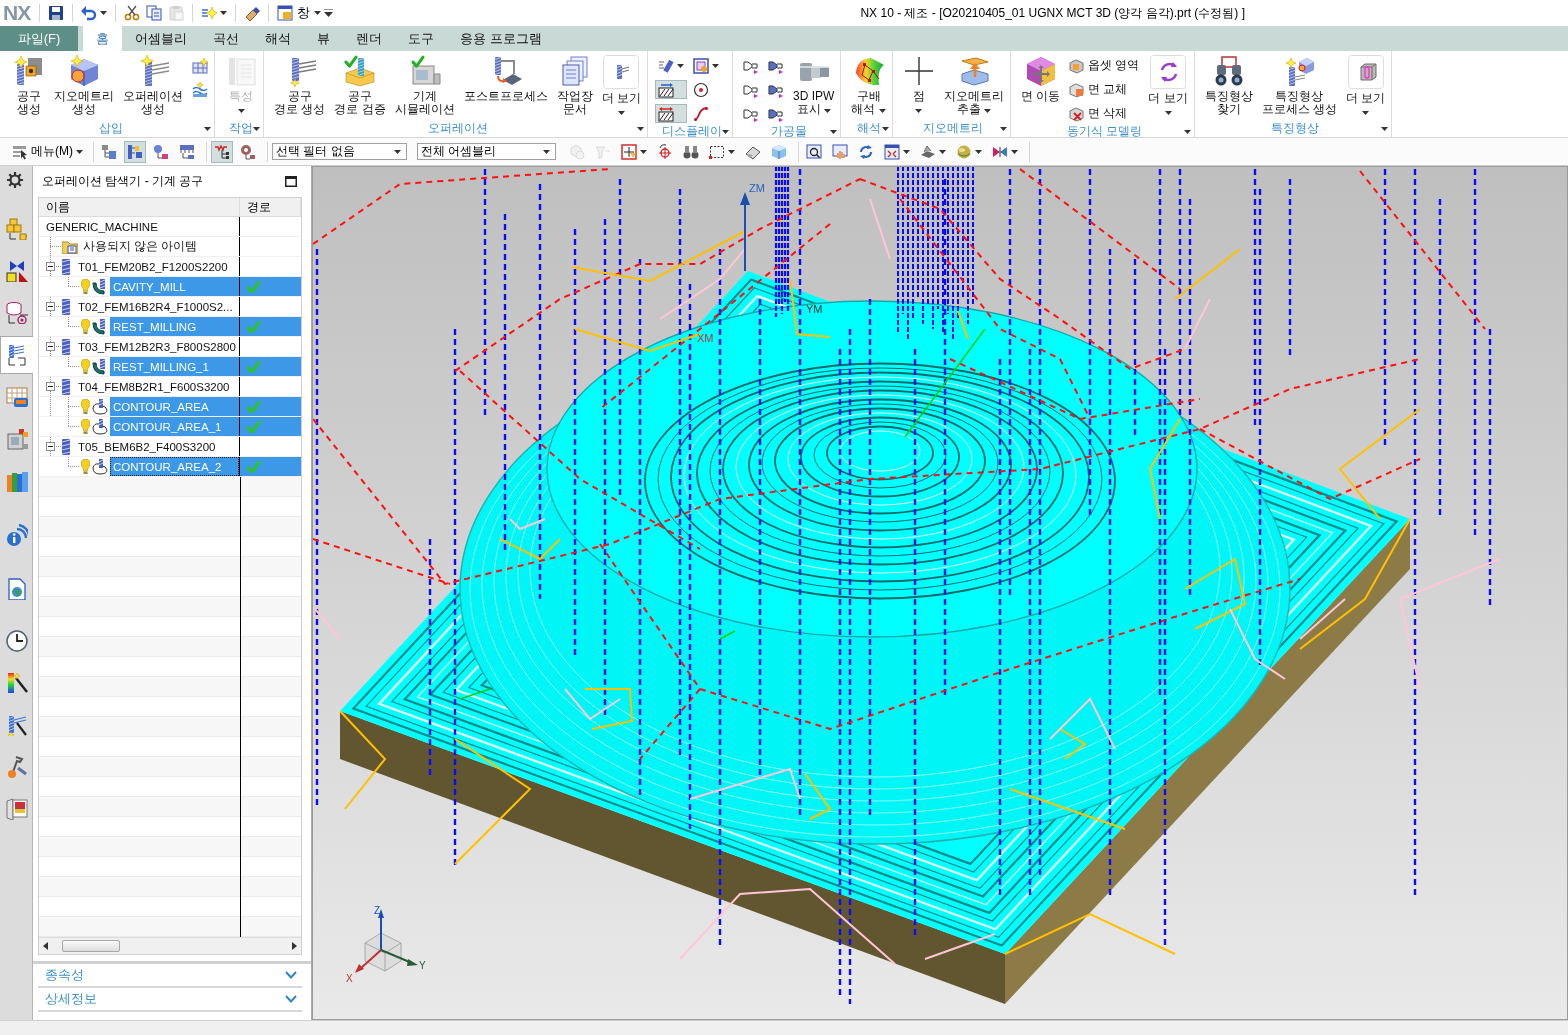 The height and width of the screenshot is (1035, 1568). What do you see at coordinates (1040, 79) in the screenshot?
I see `ribbon-button: 면 이동` at bounding box center [1040, 79].